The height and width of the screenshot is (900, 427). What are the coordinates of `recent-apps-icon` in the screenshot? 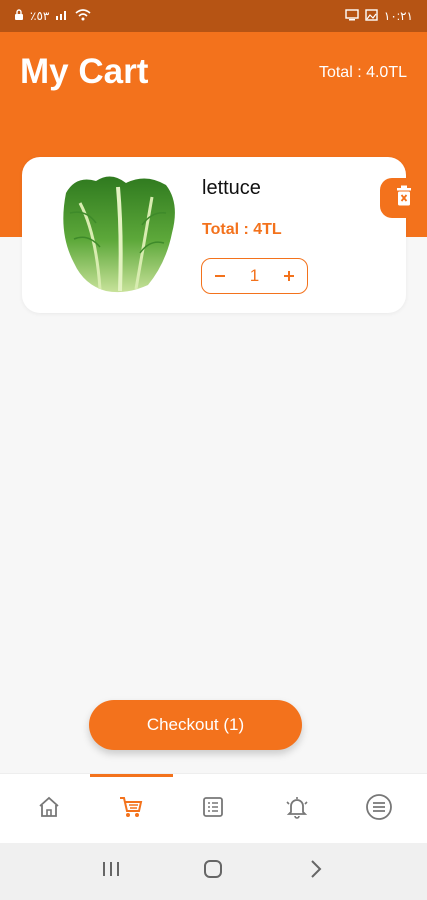 It's located at (111, 871).